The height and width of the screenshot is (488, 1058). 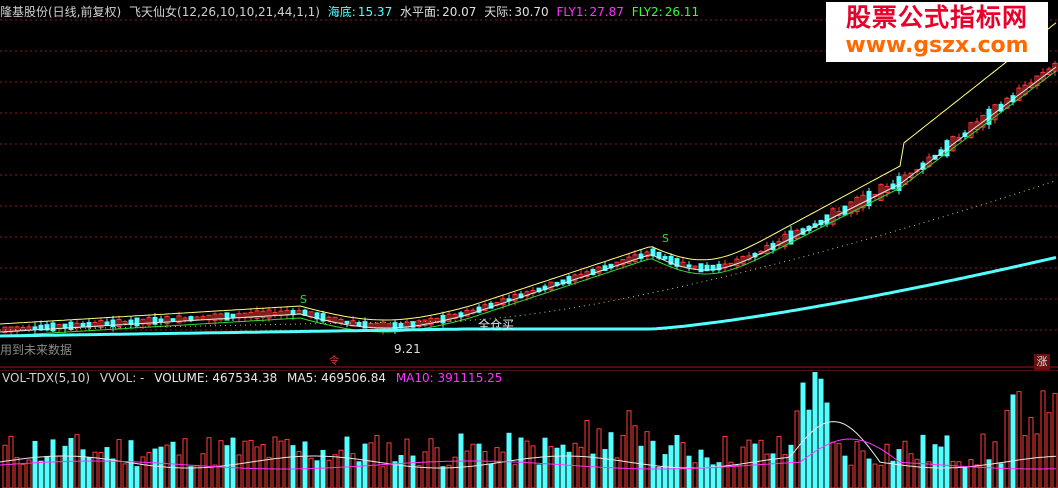 What do you see at coordinates (498, 12) in the screenshot?
I see `tianji-label: 天际:` at bounding box center [498, 12].